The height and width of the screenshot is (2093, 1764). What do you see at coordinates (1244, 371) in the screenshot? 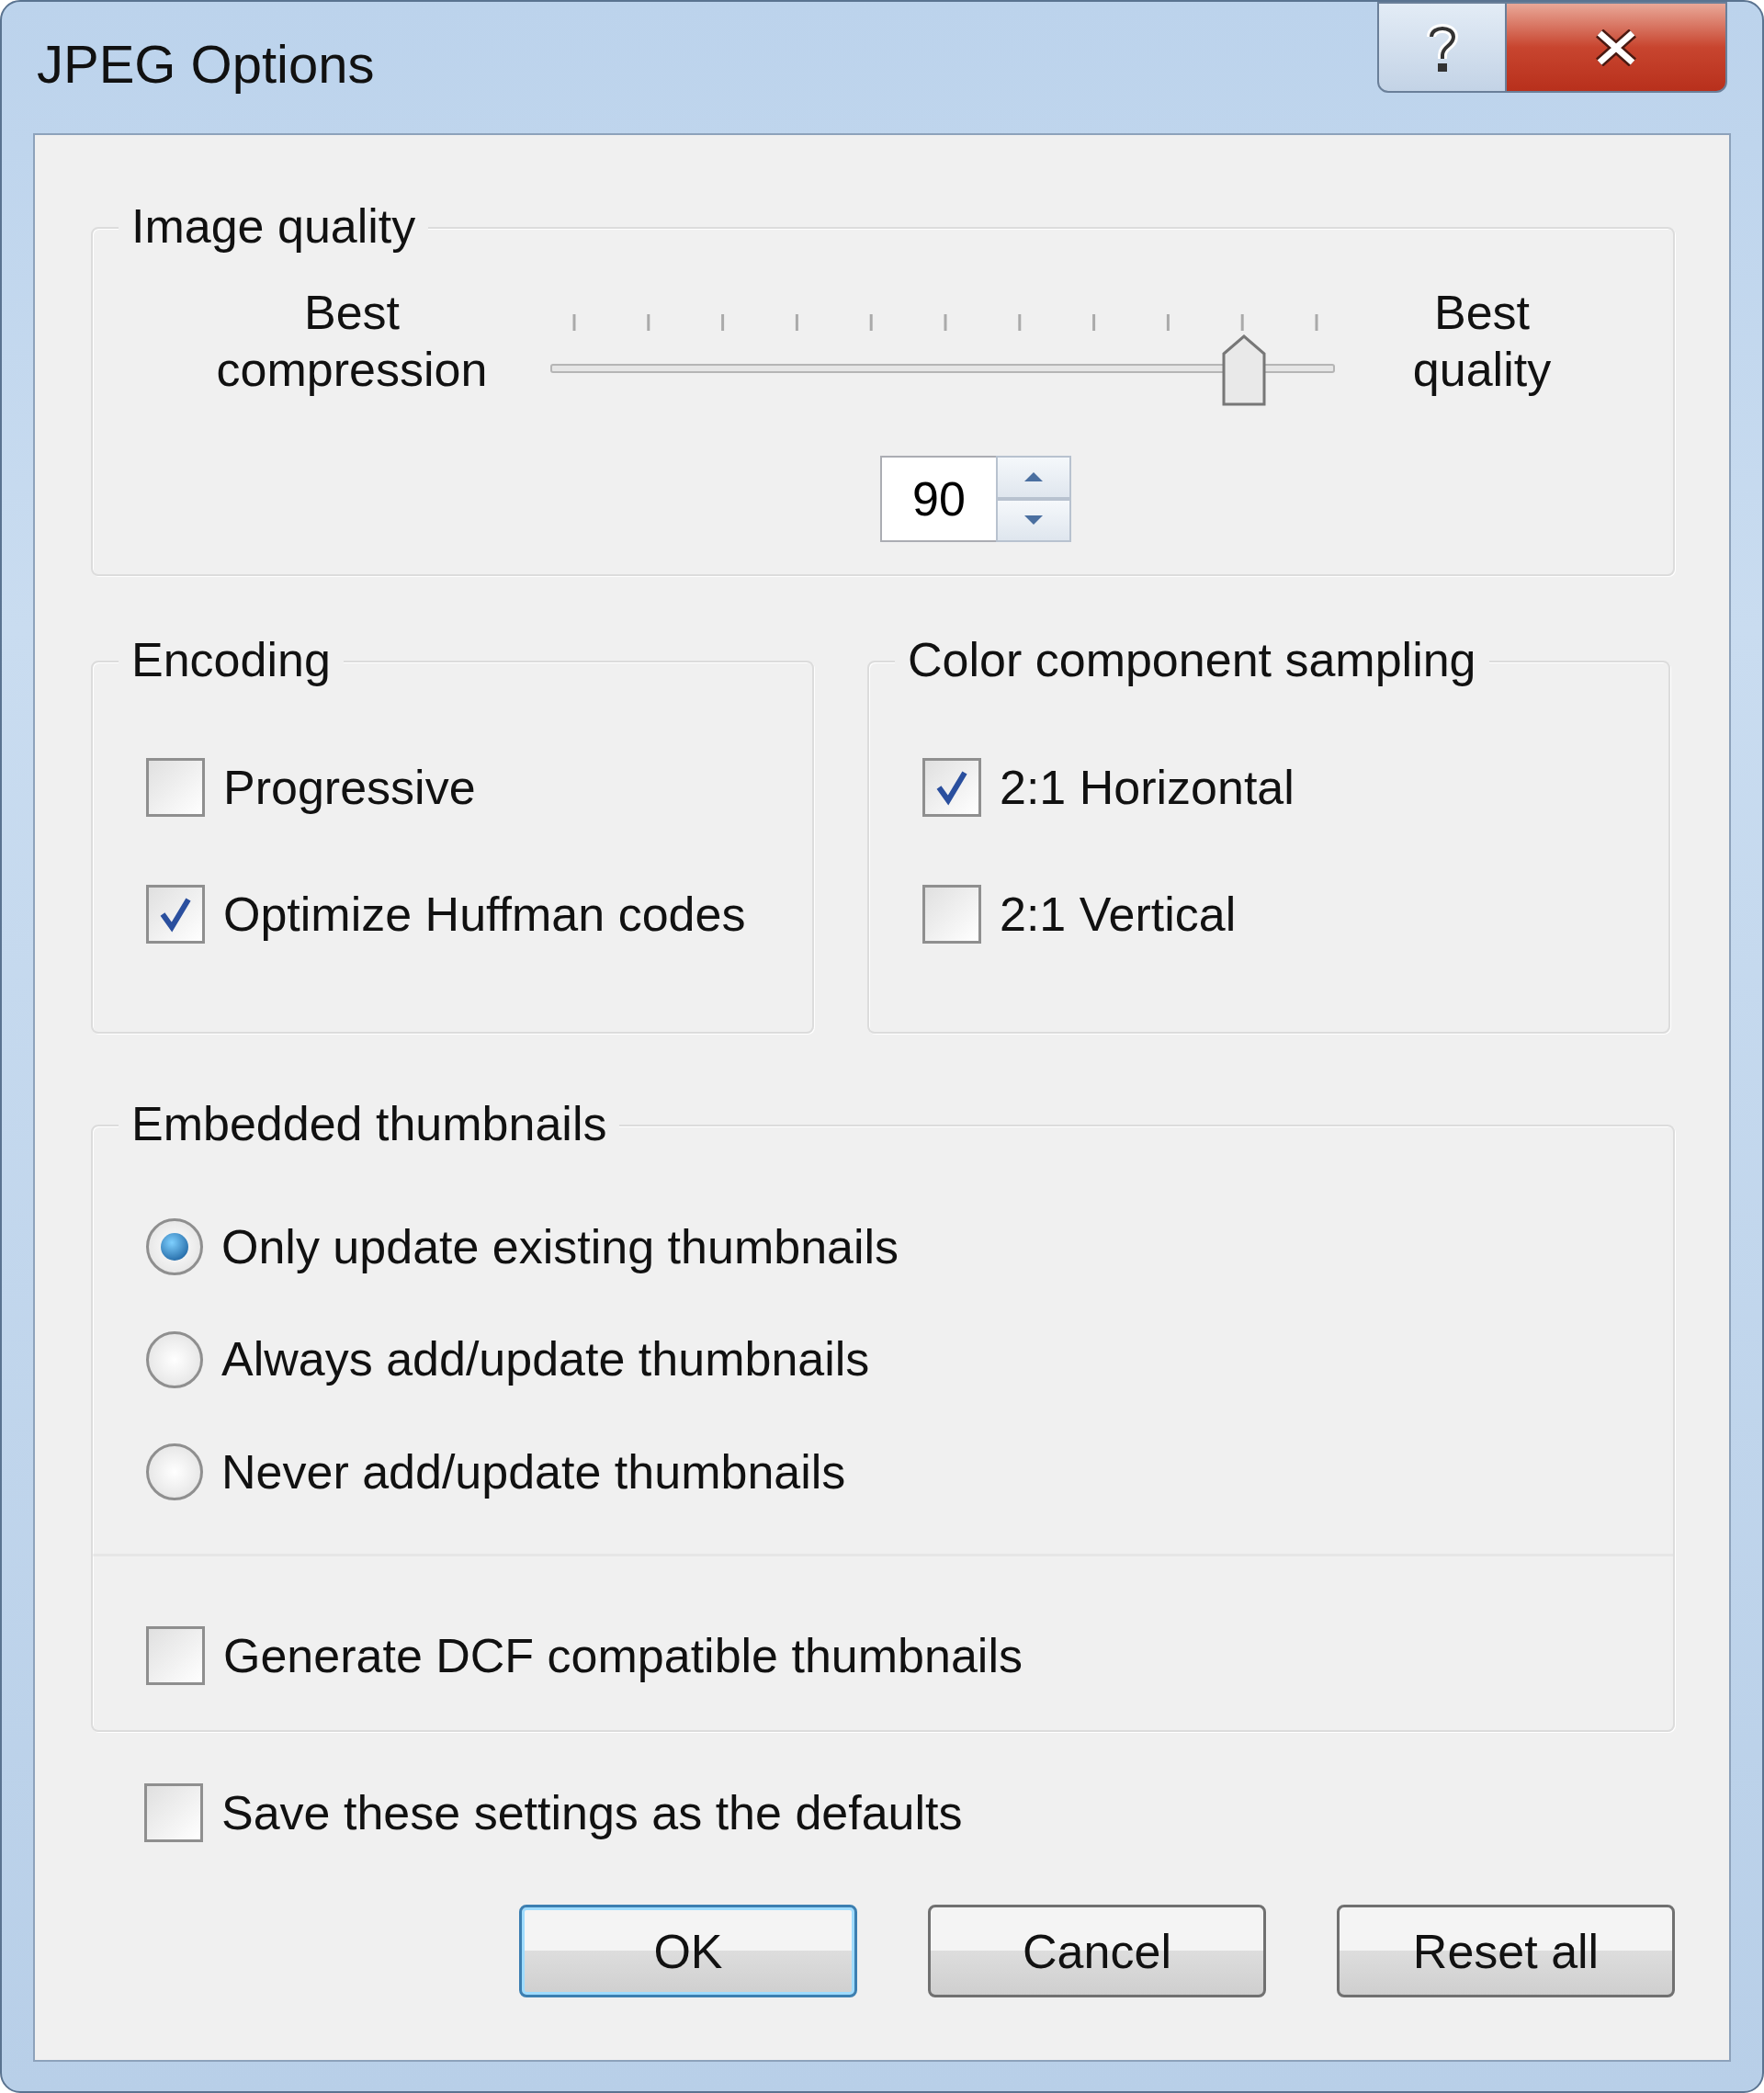
I see `slider-thumb` at bounding box center [1244, 371].